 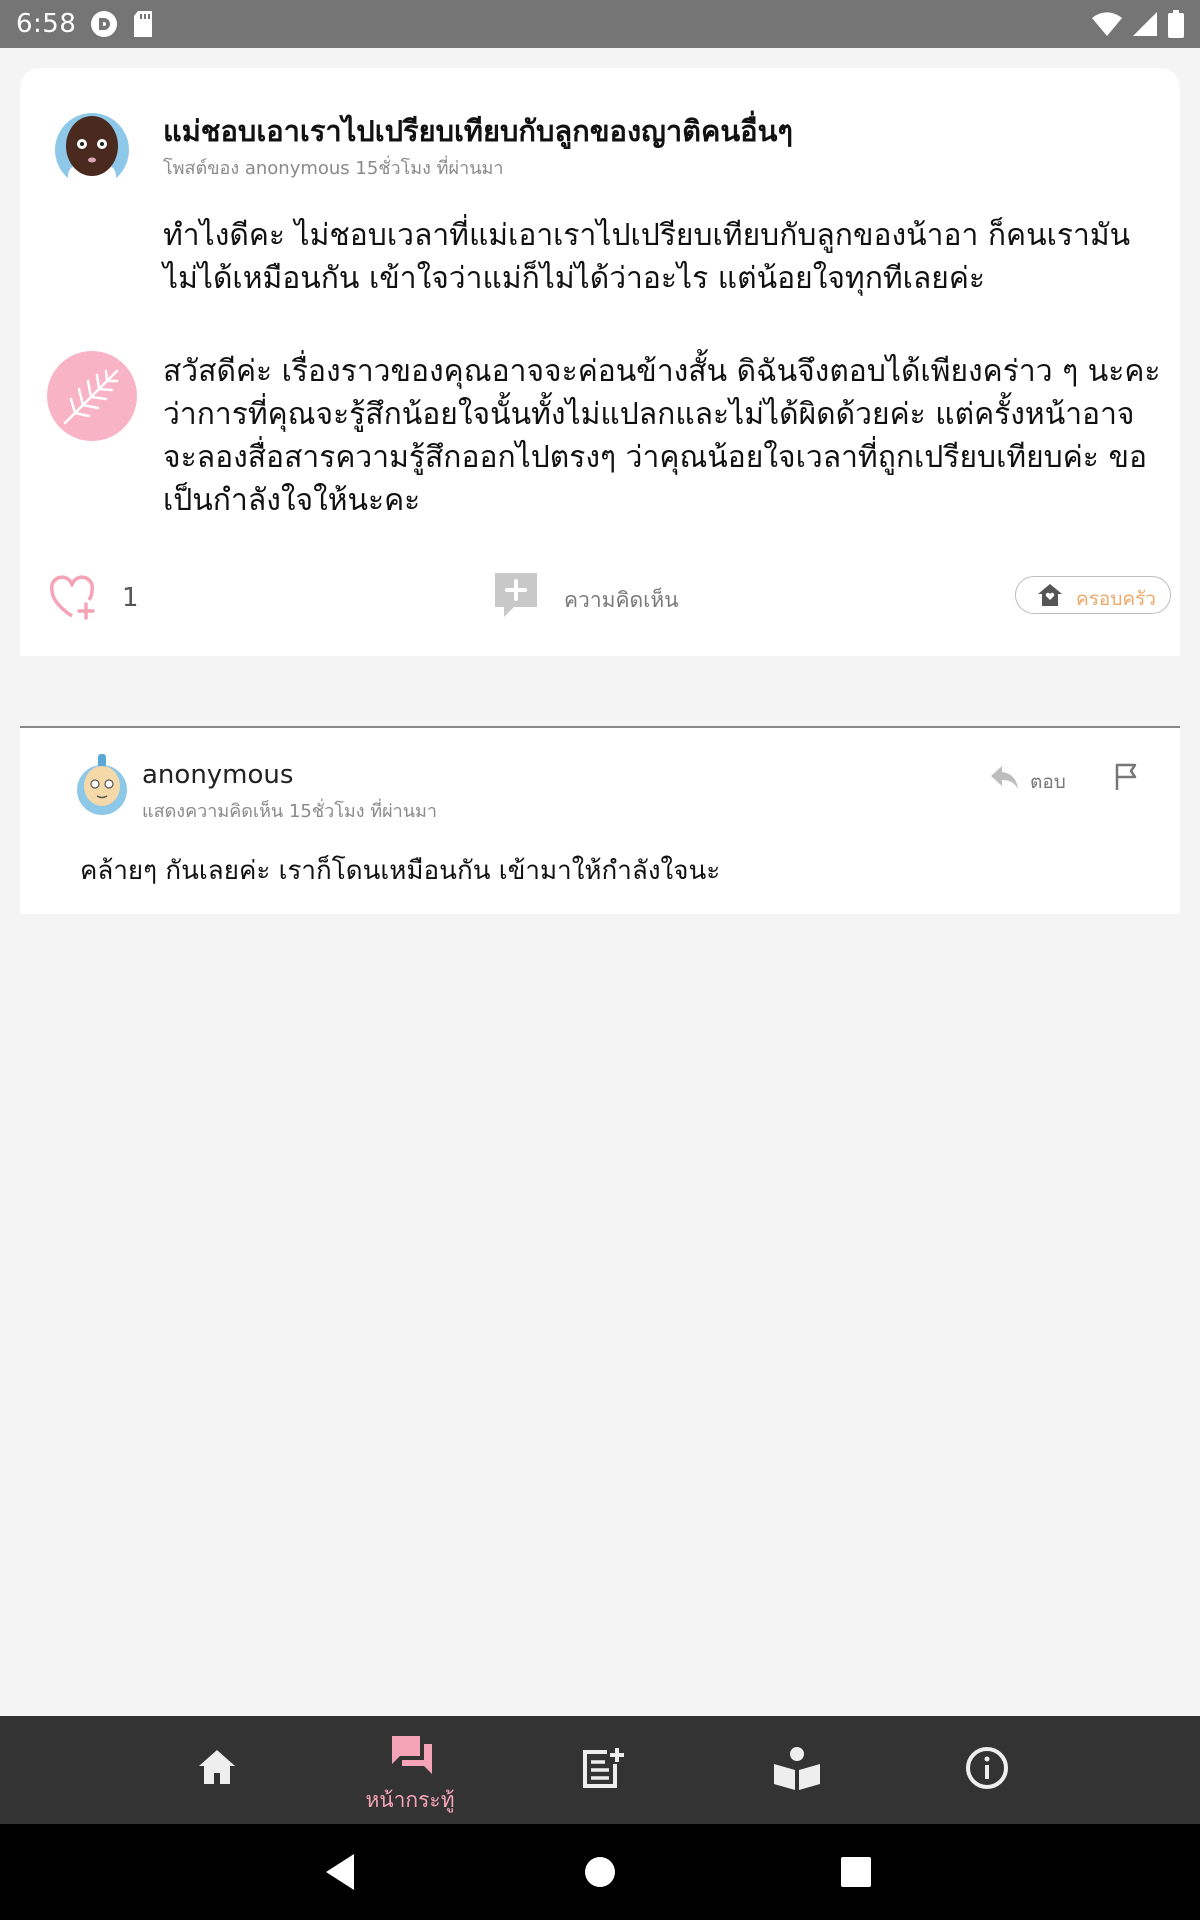 I want to click on tab-forum-label: หน้ากระทู้, so click(x=410, y=1800).